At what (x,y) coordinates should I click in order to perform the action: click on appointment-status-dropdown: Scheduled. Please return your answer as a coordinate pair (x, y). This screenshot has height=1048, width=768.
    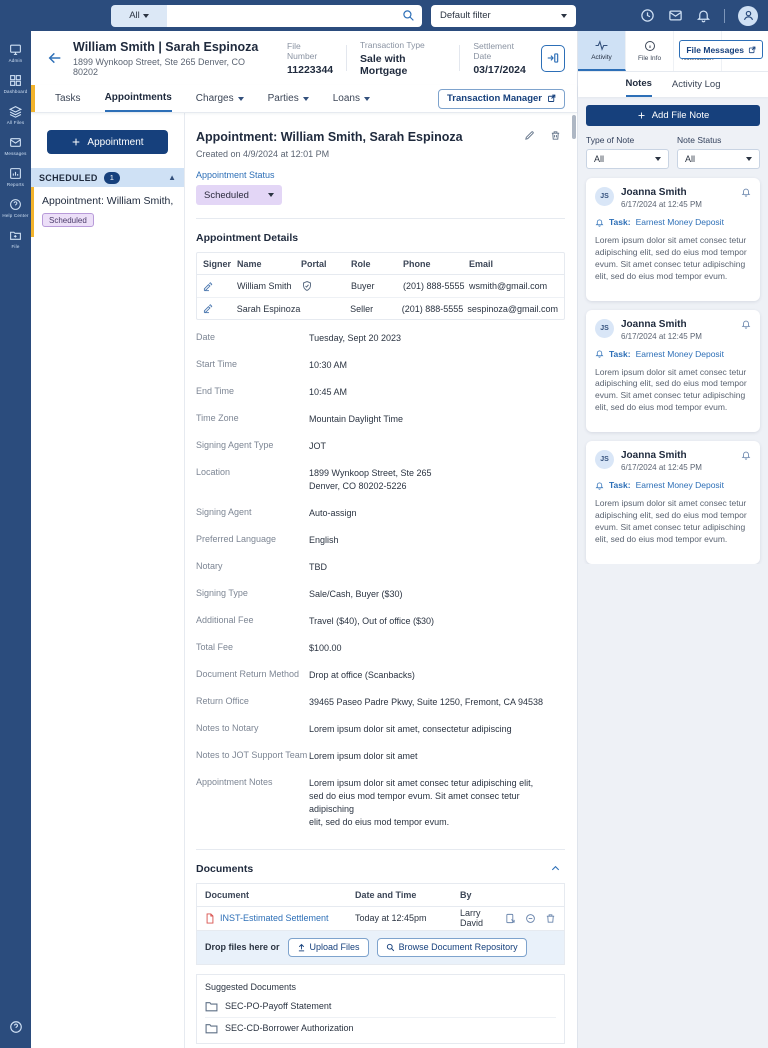
    Looking at the image, I should click on (239, 195).